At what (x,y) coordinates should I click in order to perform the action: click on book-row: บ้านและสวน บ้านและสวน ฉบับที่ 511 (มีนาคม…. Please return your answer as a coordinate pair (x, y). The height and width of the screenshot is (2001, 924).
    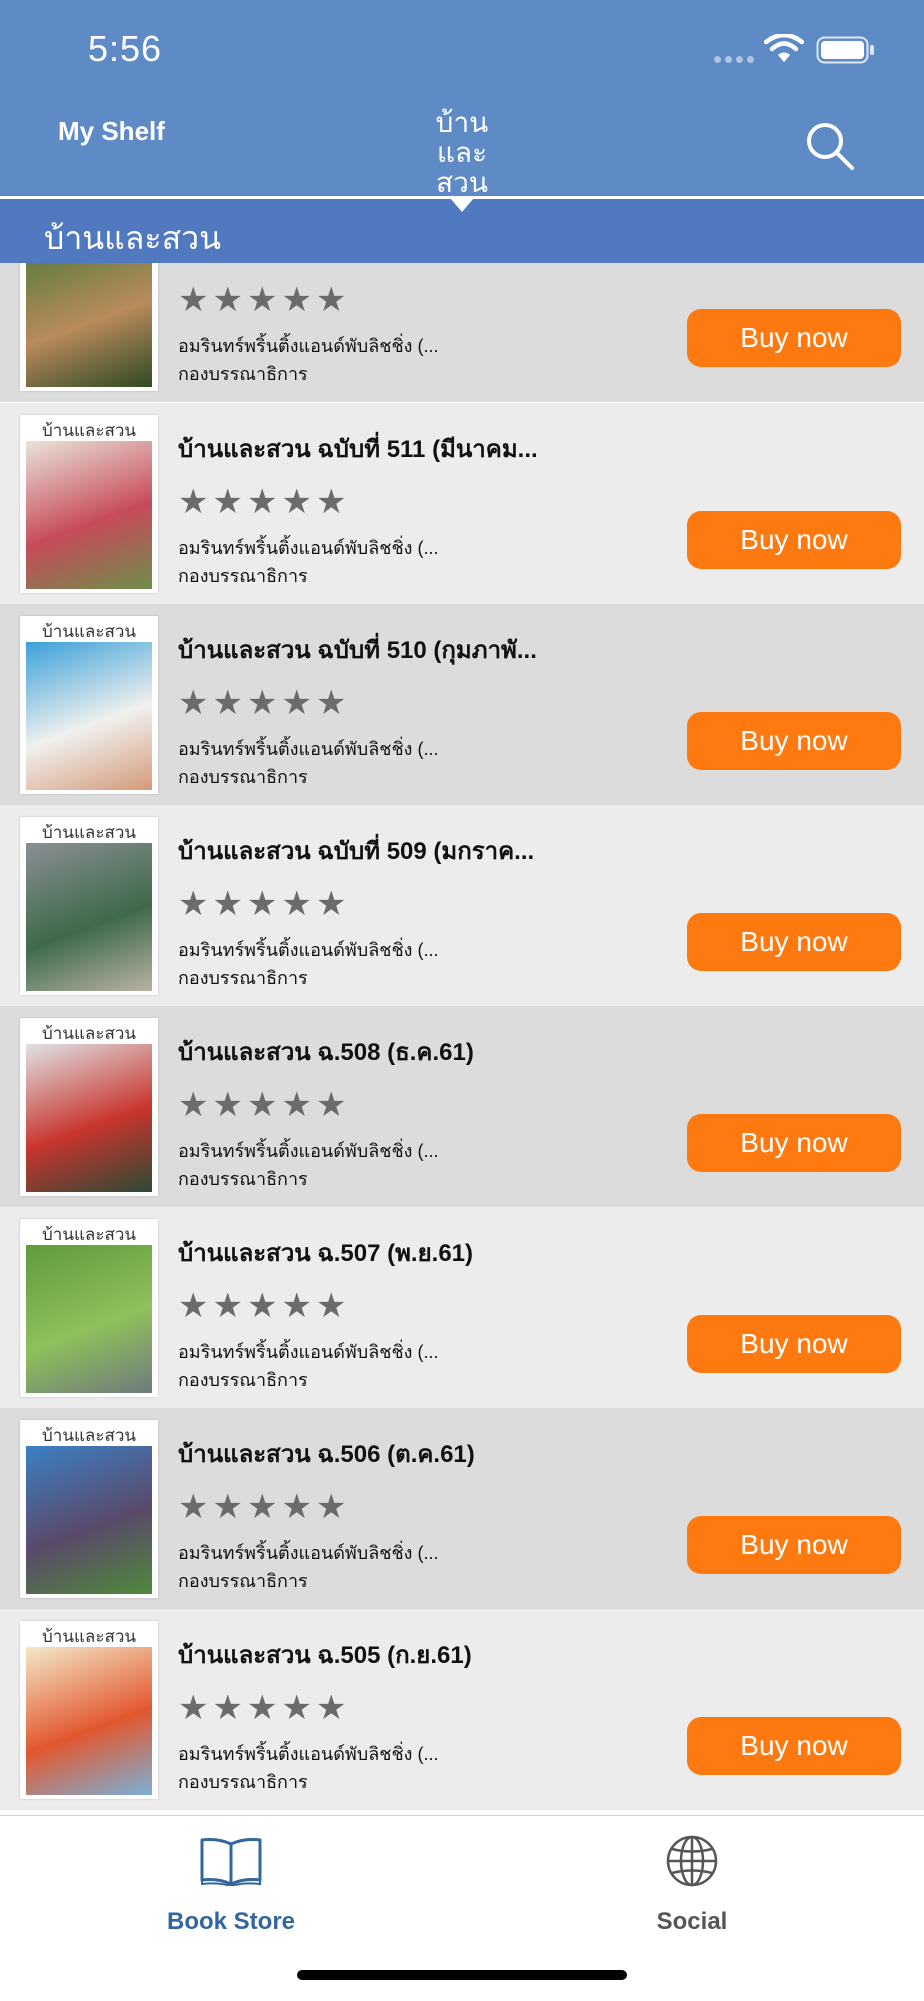
    Looking at the image, I should click on (462, 503).